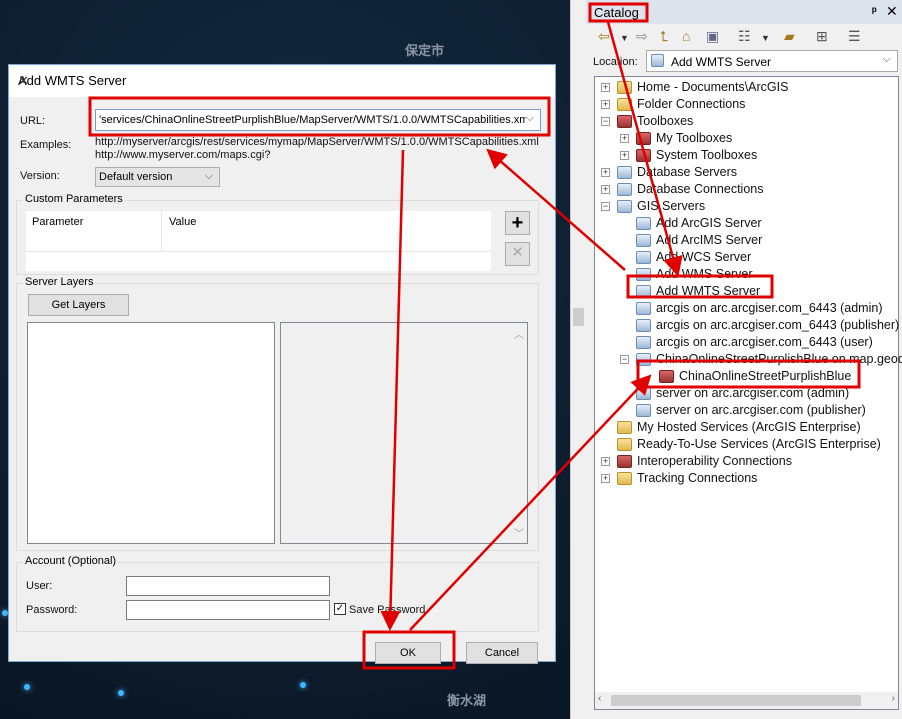 The width and height of the screenshot is (902, 719). I want to click on get-layers-button: Get Layers, so click(78, 305).